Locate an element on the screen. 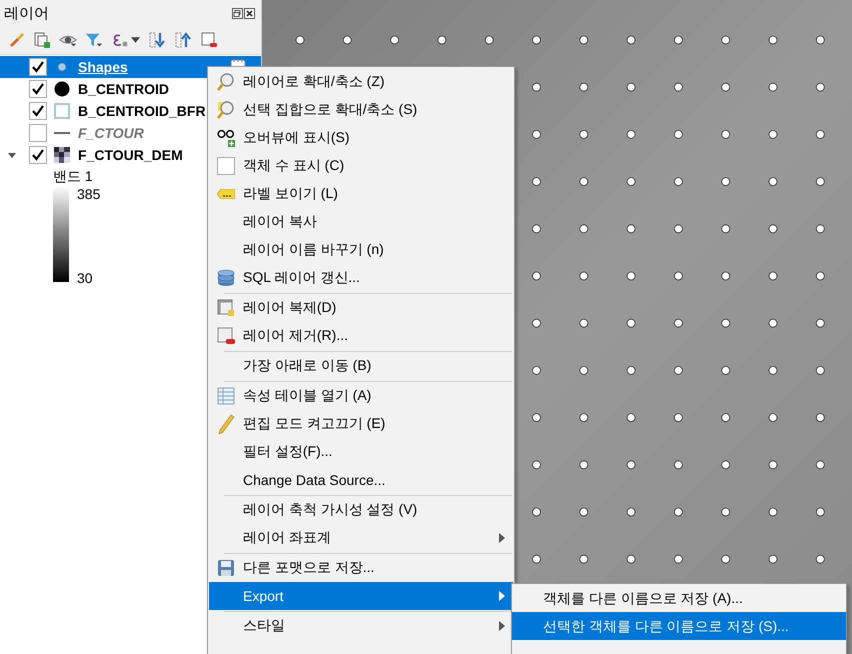  menu-item: Export is located at coordinates (361, 596).